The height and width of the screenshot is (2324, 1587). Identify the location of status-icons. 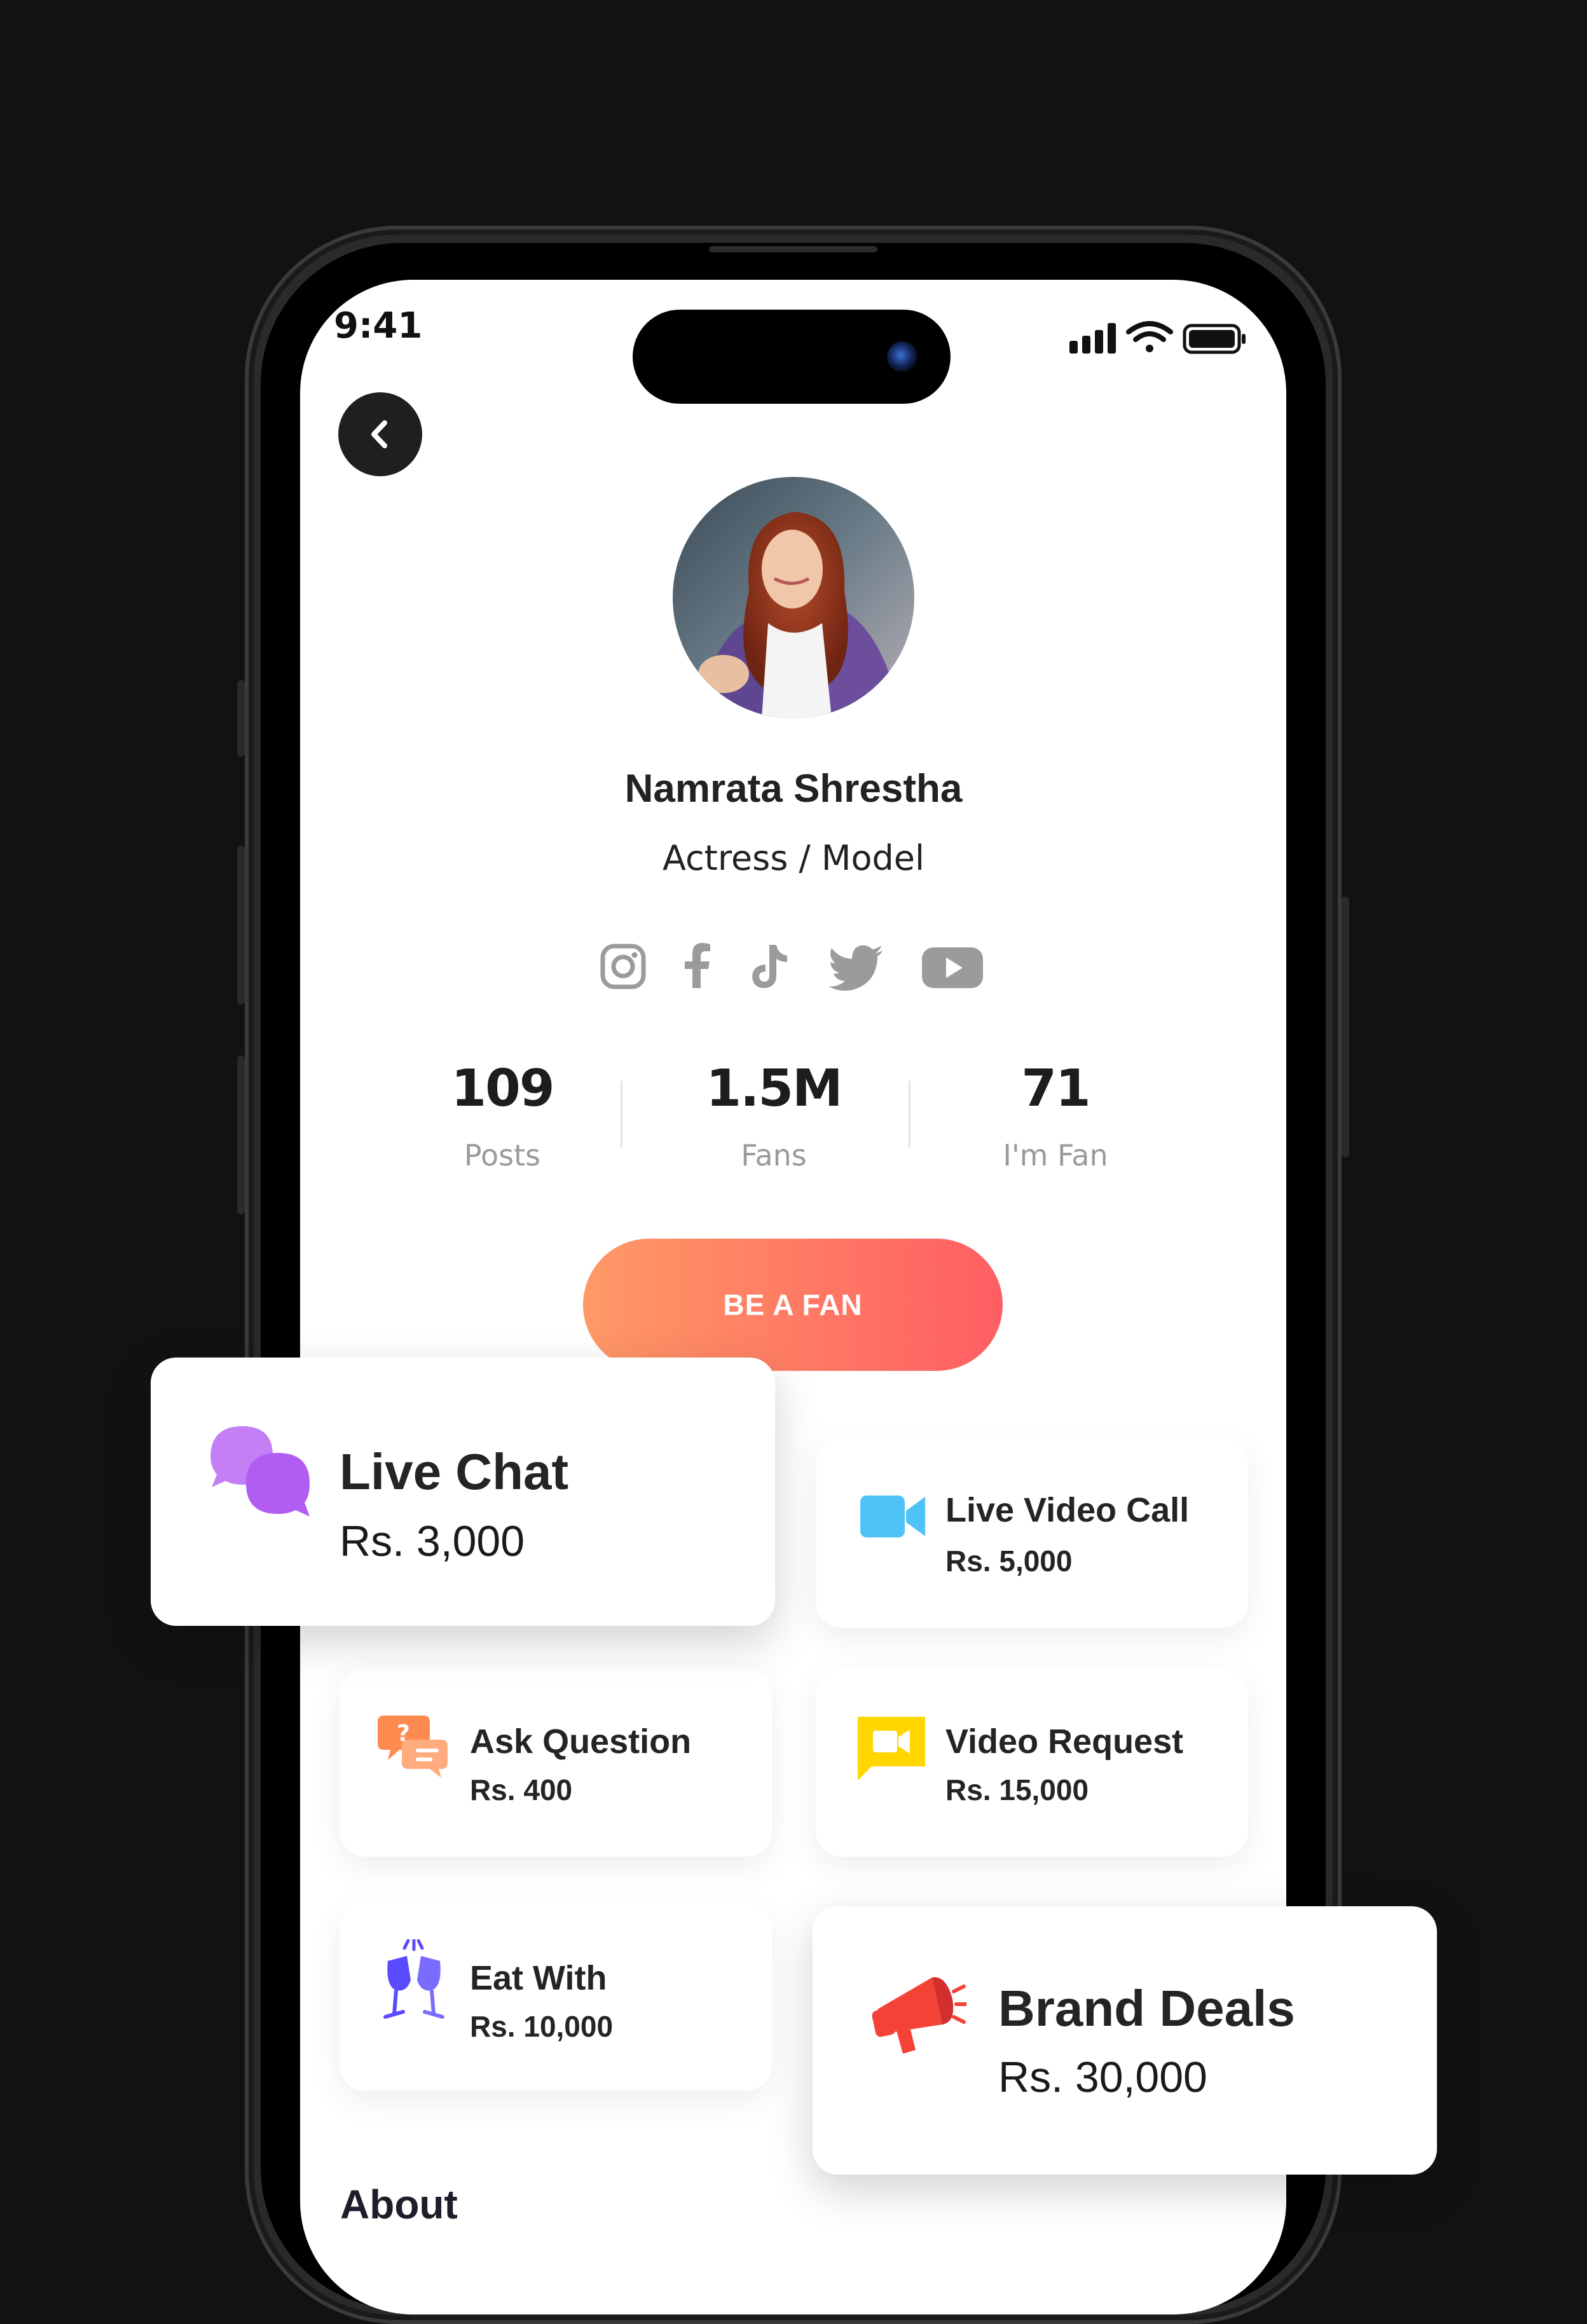
(1160, 337).